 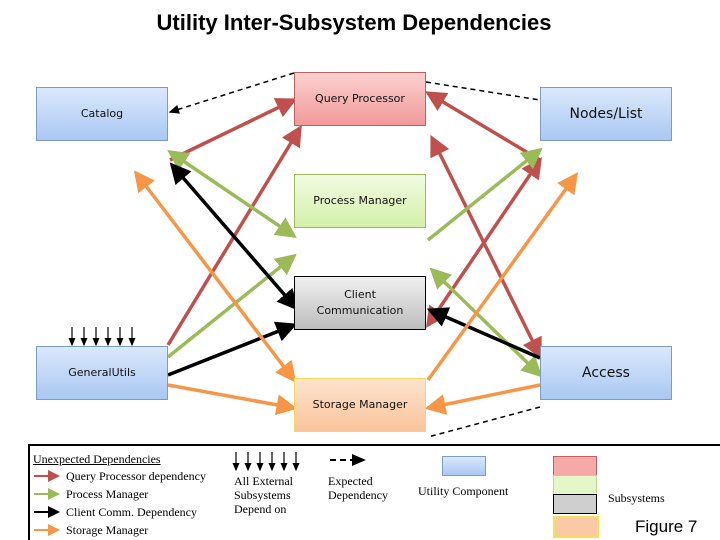 I want to click on legend-item-sm: Storage Manager, so click(x=107, y=530).